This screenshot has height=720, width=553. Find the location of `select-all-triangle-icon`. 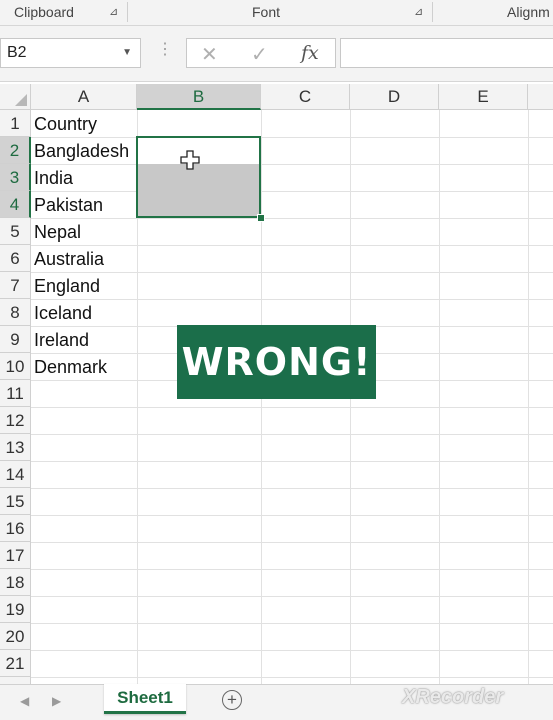

select-all-triangle-icon is located at coordinates (21, 100).